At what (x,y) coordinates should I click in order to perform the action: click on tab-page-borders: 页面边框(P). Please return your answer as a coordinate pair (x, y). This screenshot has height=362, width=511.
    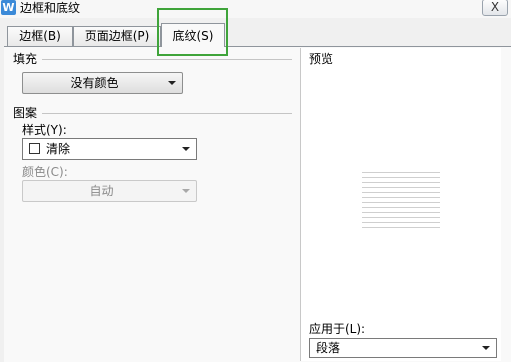
    Looking at the image, I should click on (117, 36).